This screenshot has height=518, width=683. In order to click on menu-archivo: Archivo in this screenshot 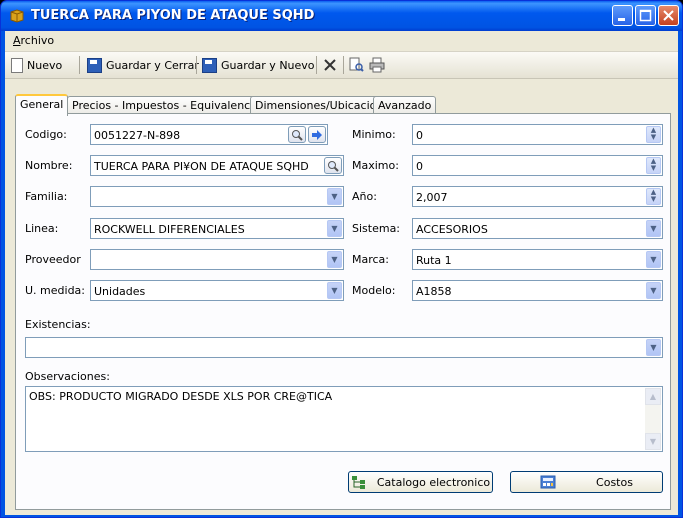, I will do `click(33, 40)`.